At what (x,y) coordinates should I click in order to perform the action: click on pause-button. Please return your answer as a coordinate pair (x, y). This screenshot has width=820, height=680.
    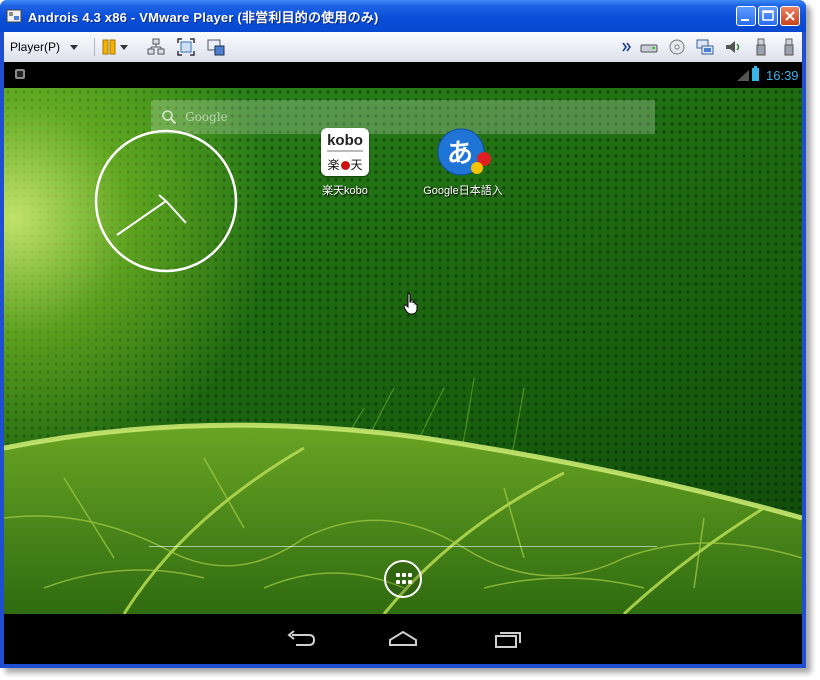
    Looking at the image, I should click on (116, 47).